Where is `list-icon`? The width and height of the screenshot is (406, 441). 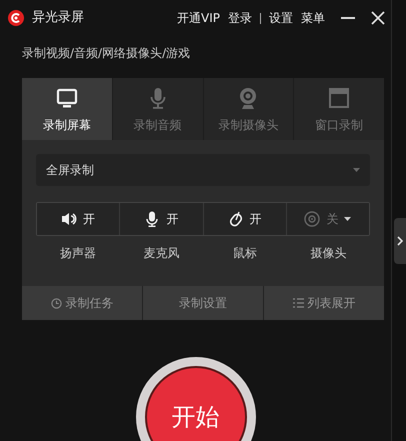
list-icon is located at coordinates (298, 303).